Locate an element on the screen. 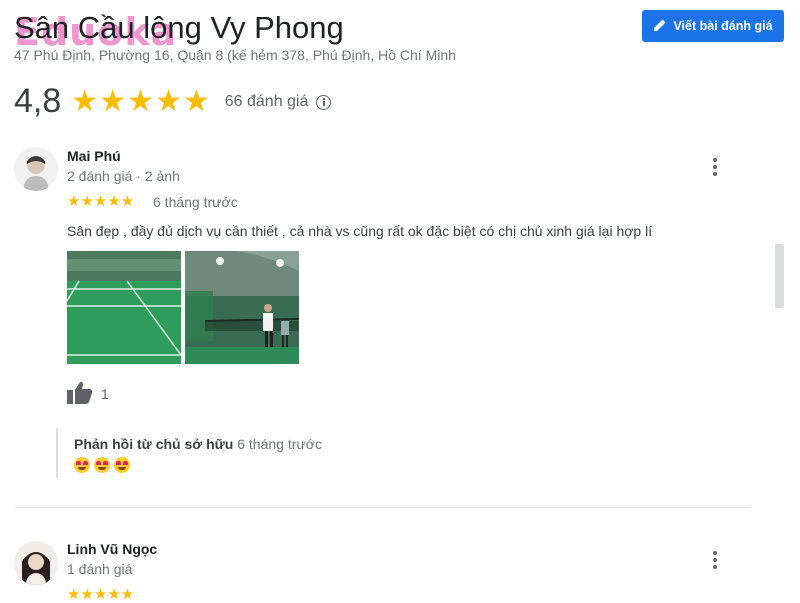  scrollbar-thumb is located at coordinates (779, 276).